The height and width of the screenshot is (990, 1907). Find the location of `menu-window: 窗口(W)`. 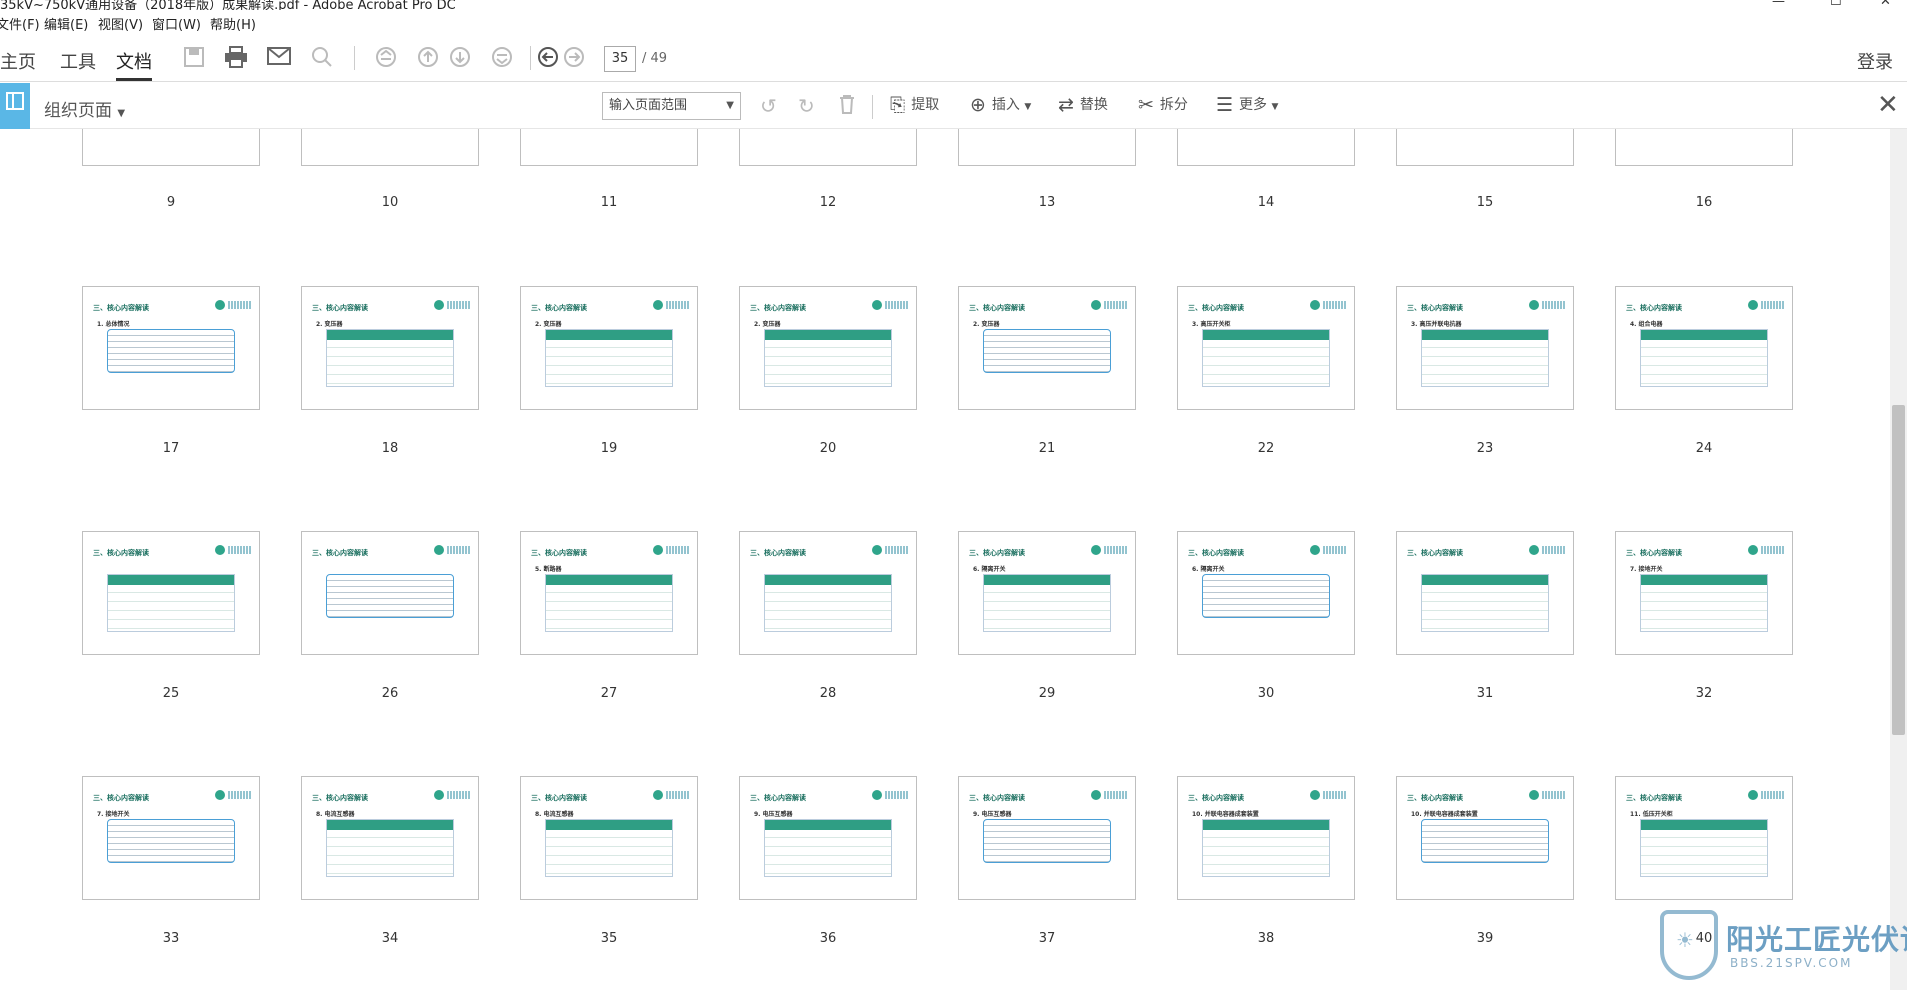

menu-window: 窗口(W) is located at coordinates (176, 23).